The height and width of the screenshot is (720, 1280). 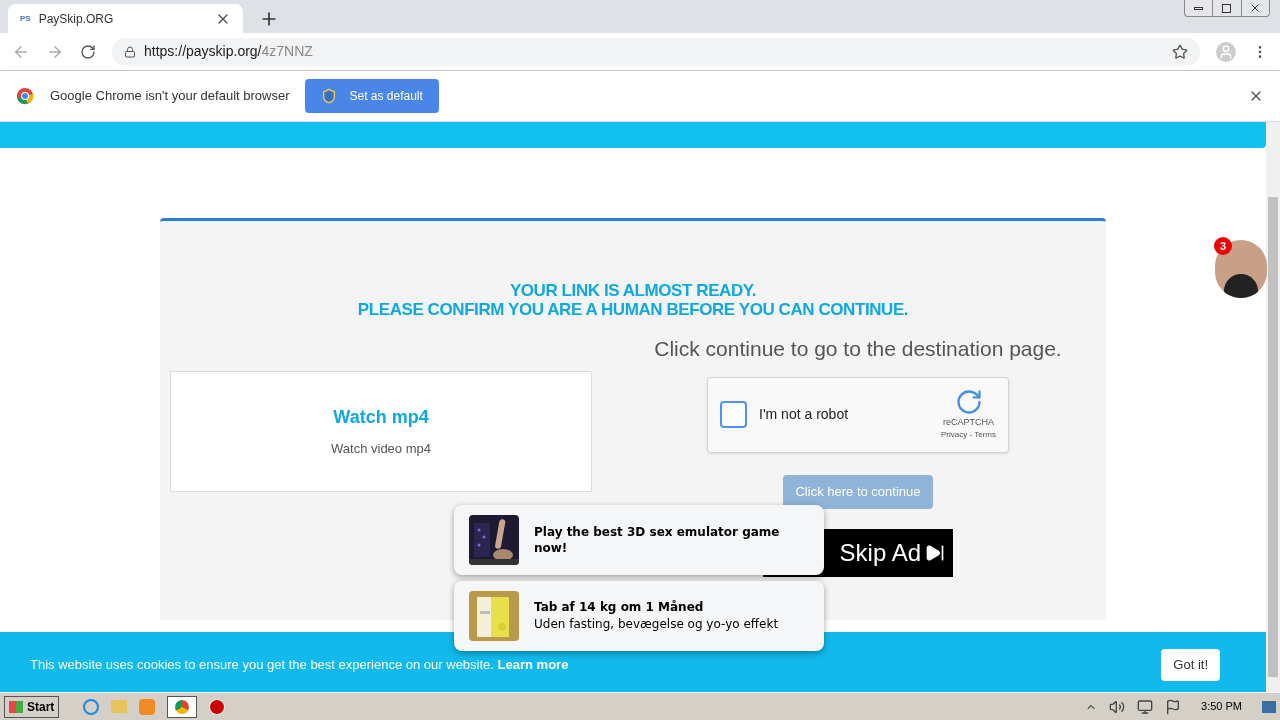 I want to click on page-heading: YOUR LINK IS ALMOST READY. PLEASE CONFIRM YOU ARE A HUMAN BEFORE YOU CAN CONTINUE., so click(x=633, y=300).